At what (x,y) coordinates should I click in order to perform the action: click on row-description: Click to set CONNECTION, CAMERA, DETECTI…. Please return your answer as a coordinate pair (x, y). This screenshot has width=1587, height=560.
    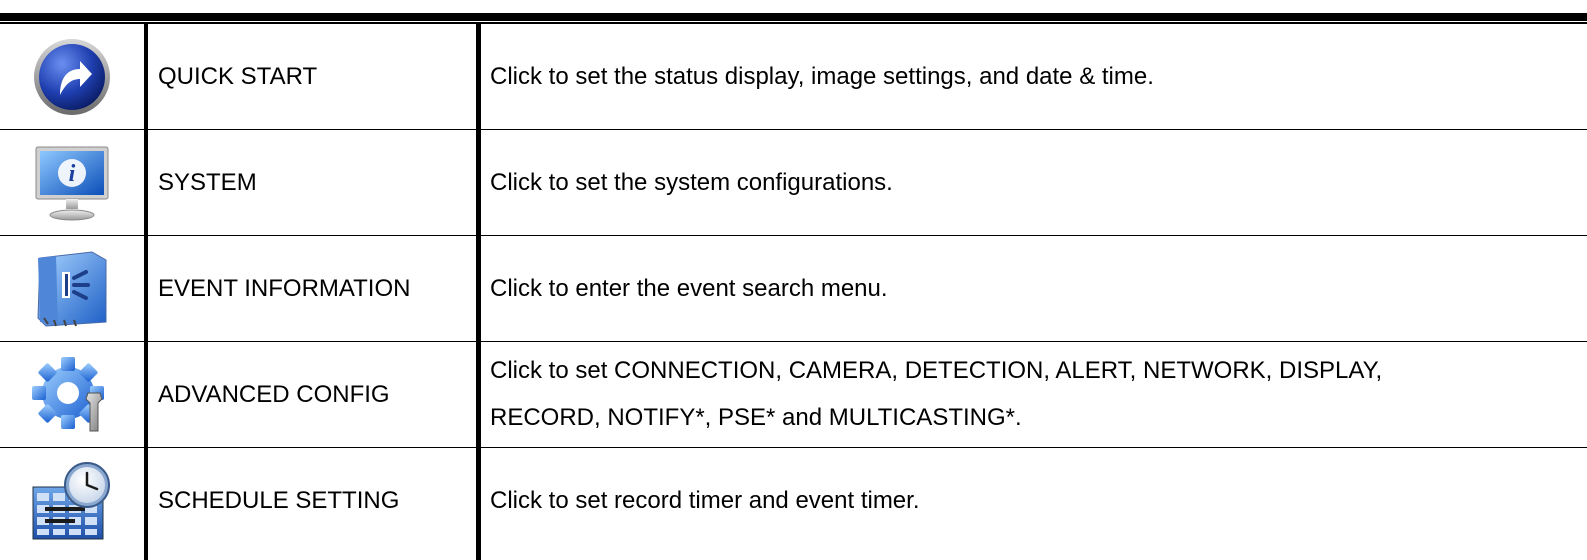
    Looking at the image, I should click on (936, 394).